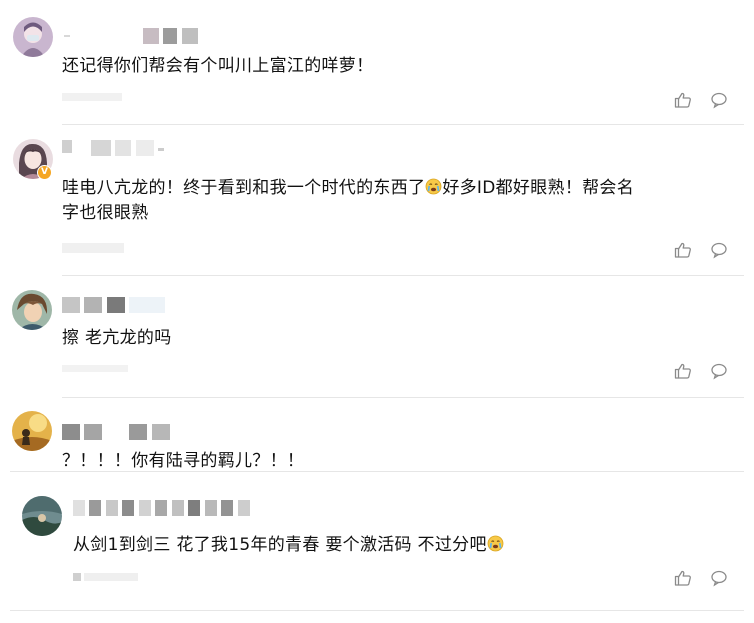 The width and height of the screenshot is (754, 623). I want to click on comment-text: 擦 老亢龙的吗, so click(117, 338).